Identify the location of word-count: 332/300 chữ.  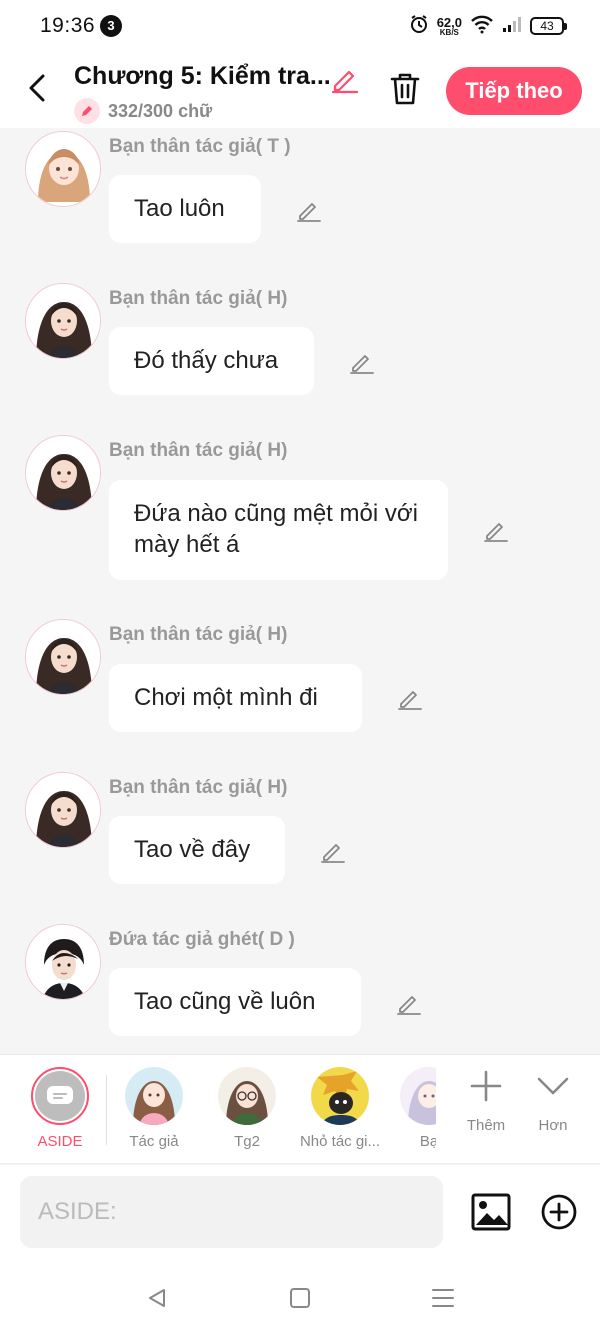
(143, 111).